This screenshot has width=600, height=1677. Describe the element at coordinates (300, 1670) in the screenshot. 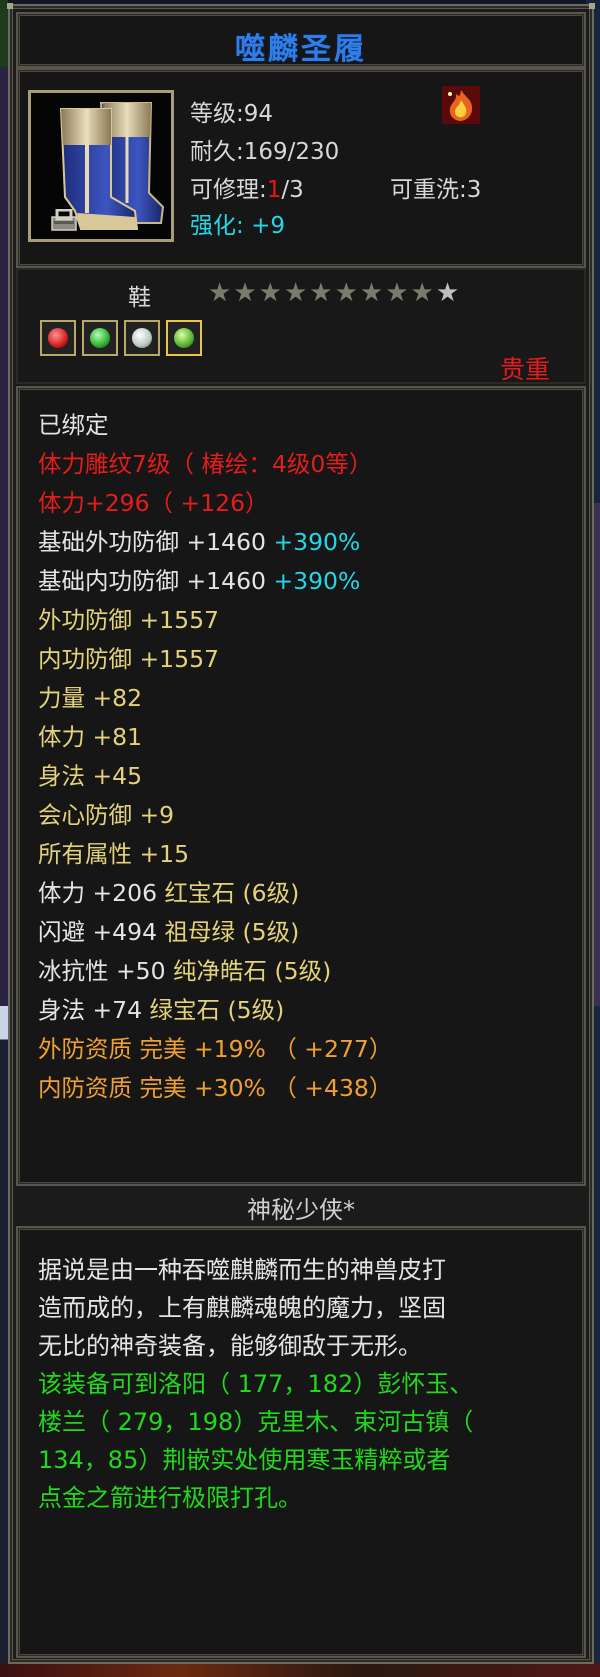

I see `background-scene-bottom` at that location.